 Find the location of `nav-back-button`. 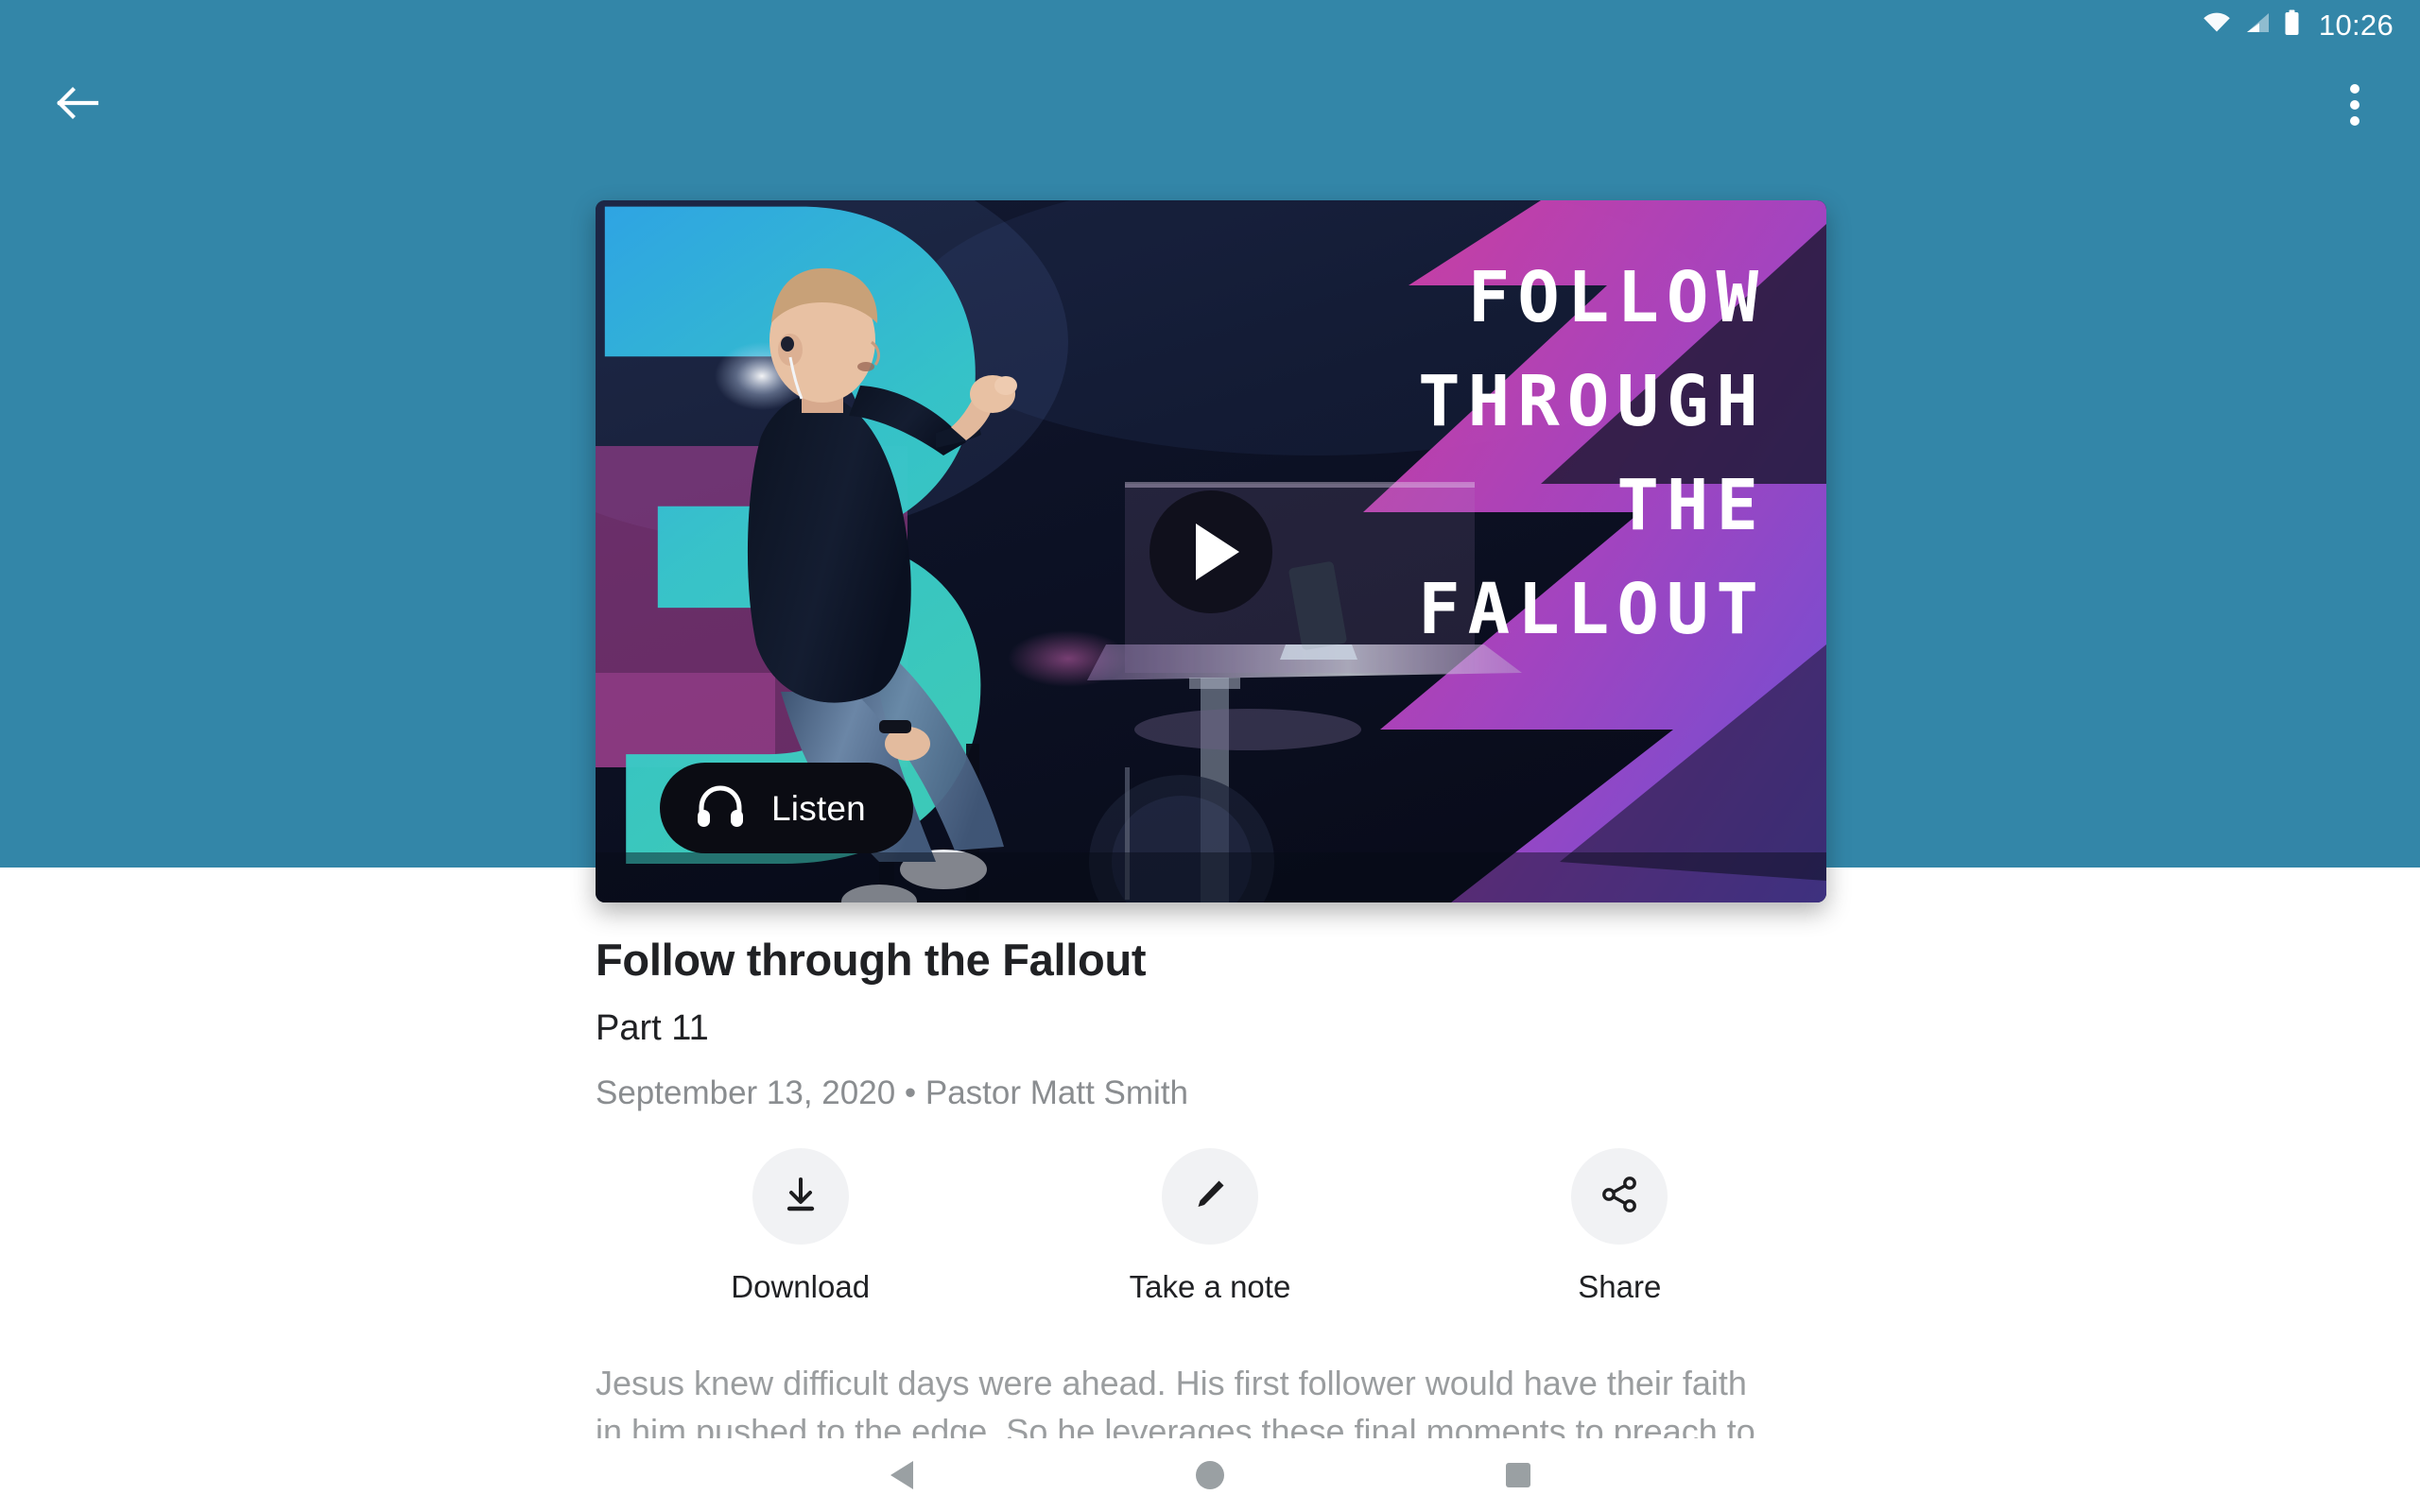

nav-back-button is located at coordinates (902, 1475).